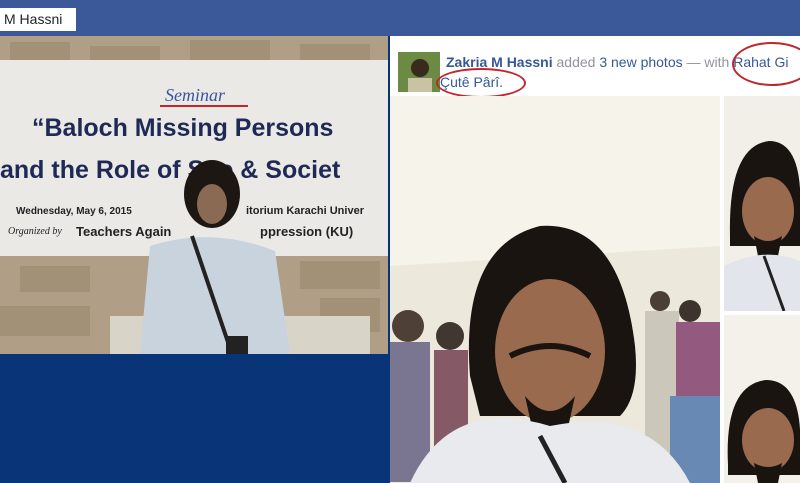 Image resolution: width=800 pixels, height=483 pixels. Describe the element at coordinates (194, 418) in the screenshot. I see `left-empty-area` at that location.